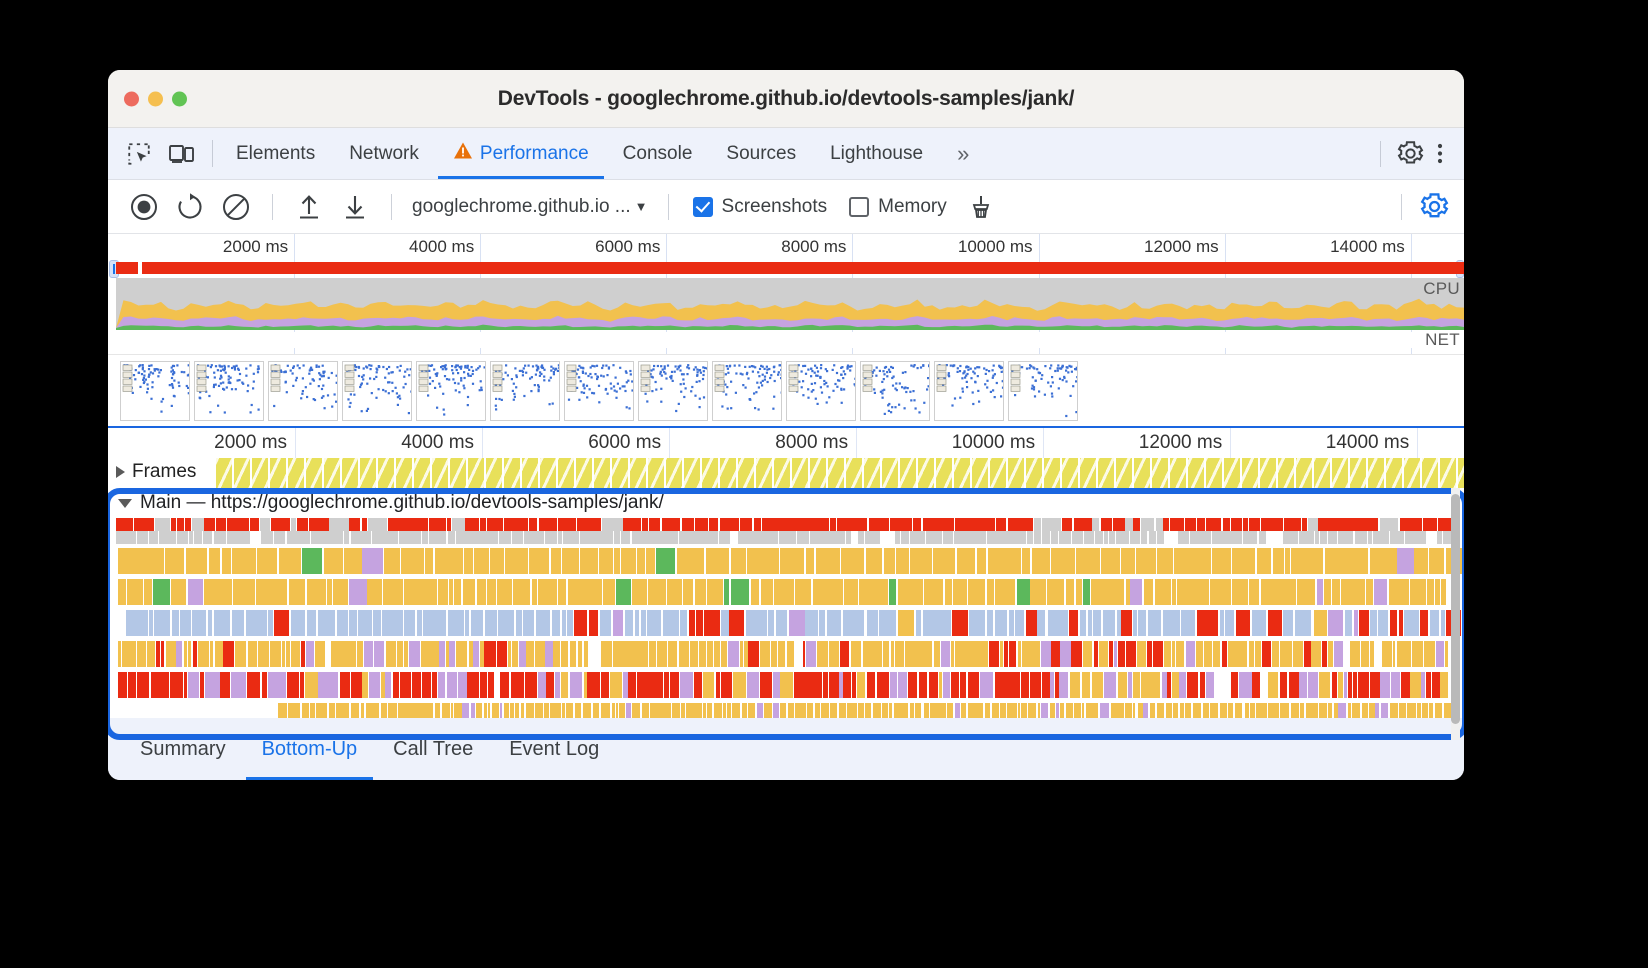  I want to click on flame-tick-label: 12000 ms, so click(1180, 442).